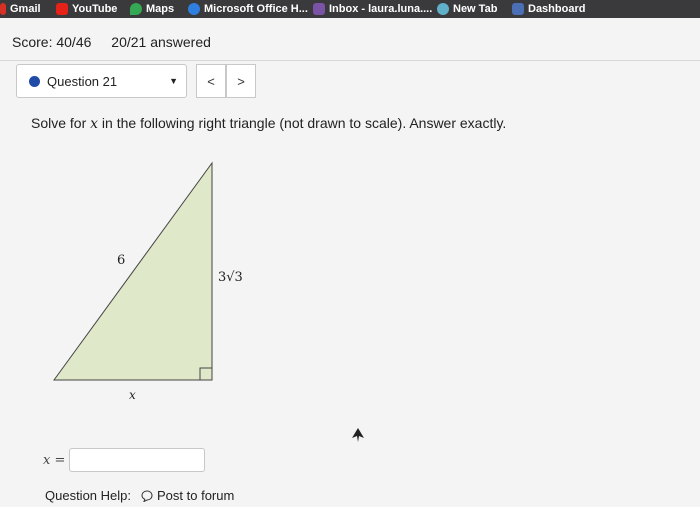 This screenshot has width=700, height=507. What do you see at coordinates (147, 495) in the screenshot?
I see `speech-bubble-icon` at bounding box center [147, 495].